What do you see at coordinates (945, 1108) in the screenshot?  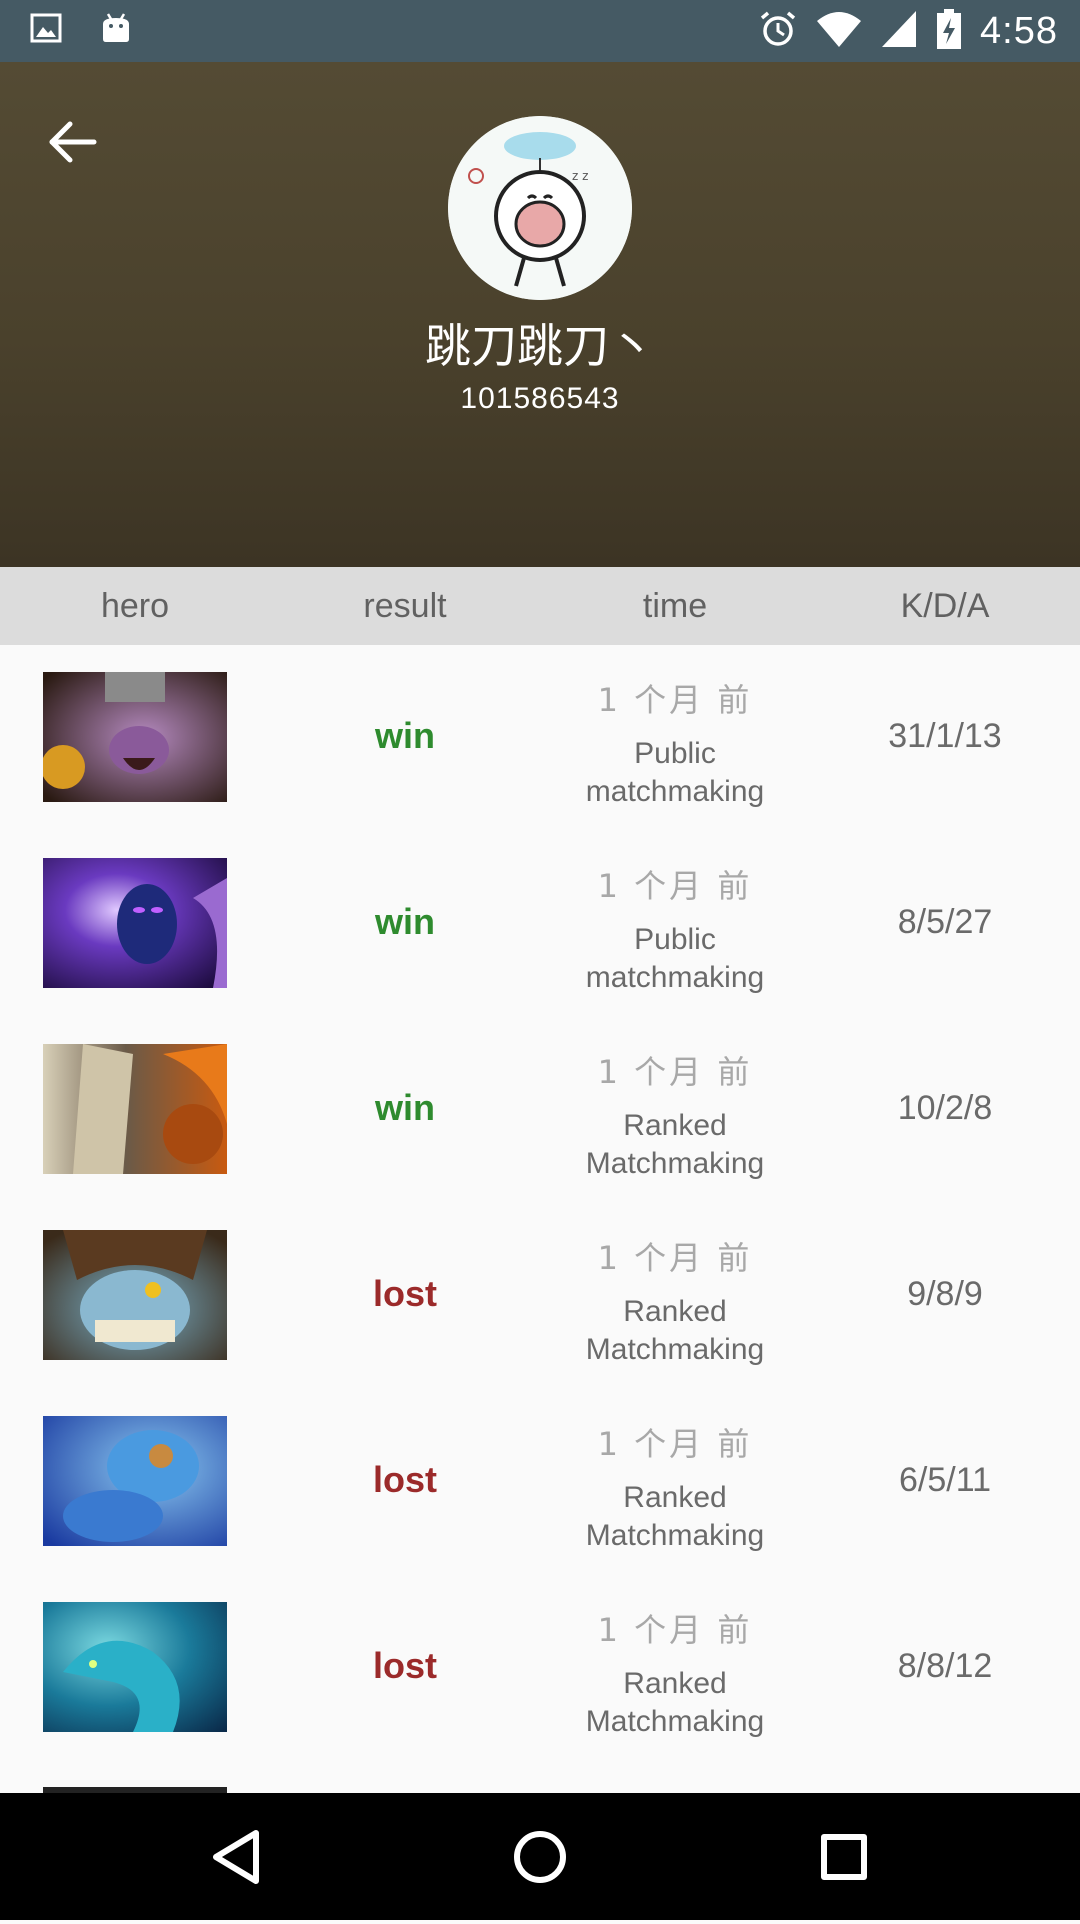 I see `match-kda: 10/2/8` at bounding box center [945, 1108].